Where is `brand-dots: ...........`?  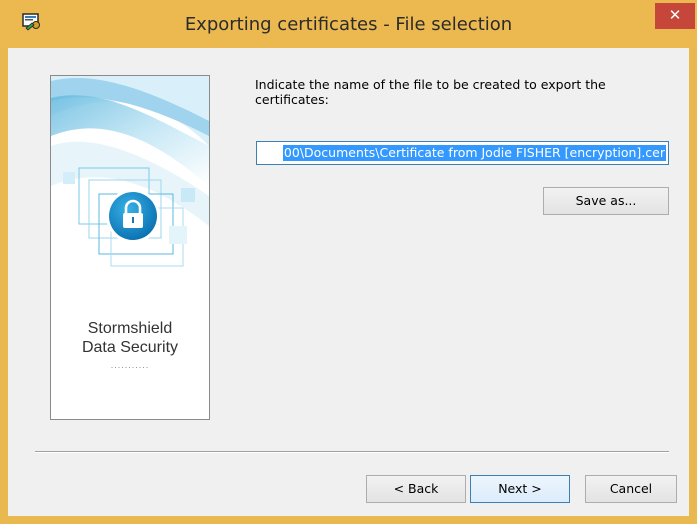 brand-dots: ........... is located at coordinates (130, 365).